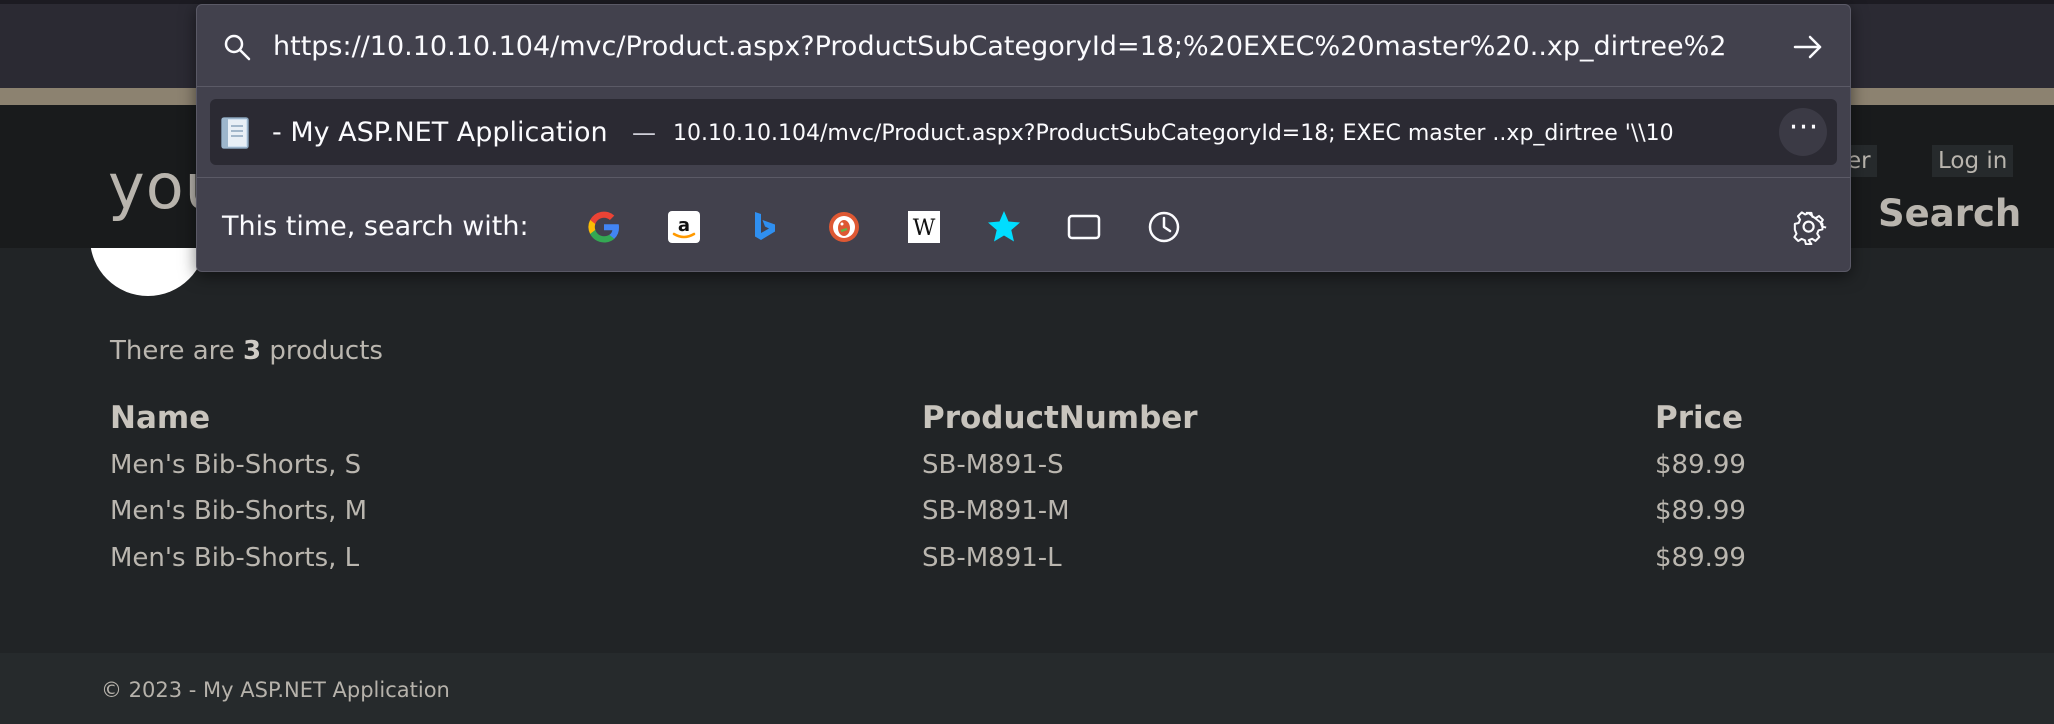 This screenshot has width=2054, height=724. I want to click on history-icon, so click(1164, 227).